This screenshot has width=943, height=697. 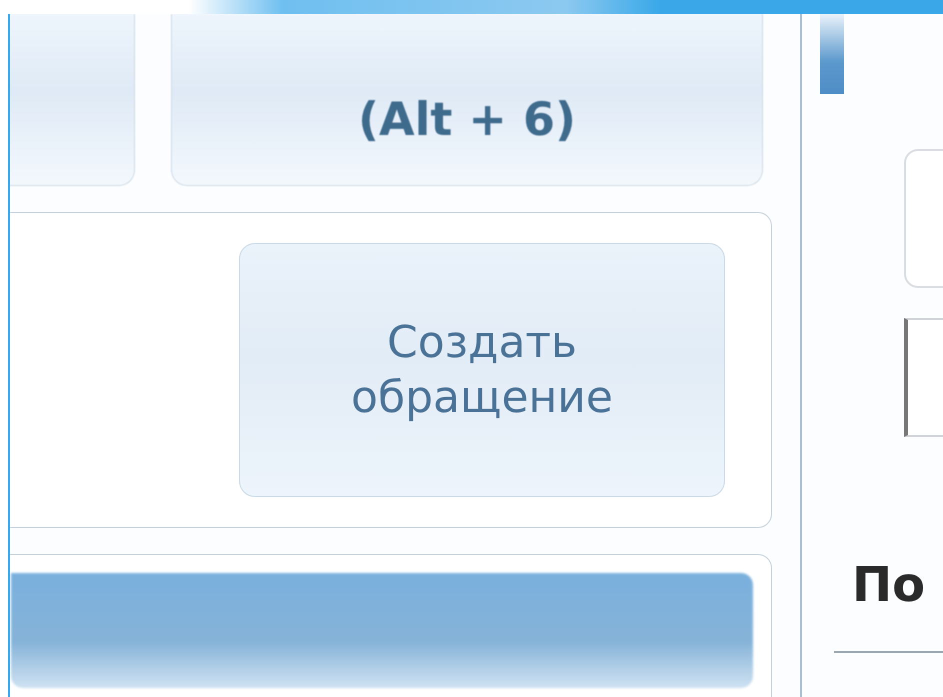 I want to click on toolbar-button, so click(x=72, y=100).